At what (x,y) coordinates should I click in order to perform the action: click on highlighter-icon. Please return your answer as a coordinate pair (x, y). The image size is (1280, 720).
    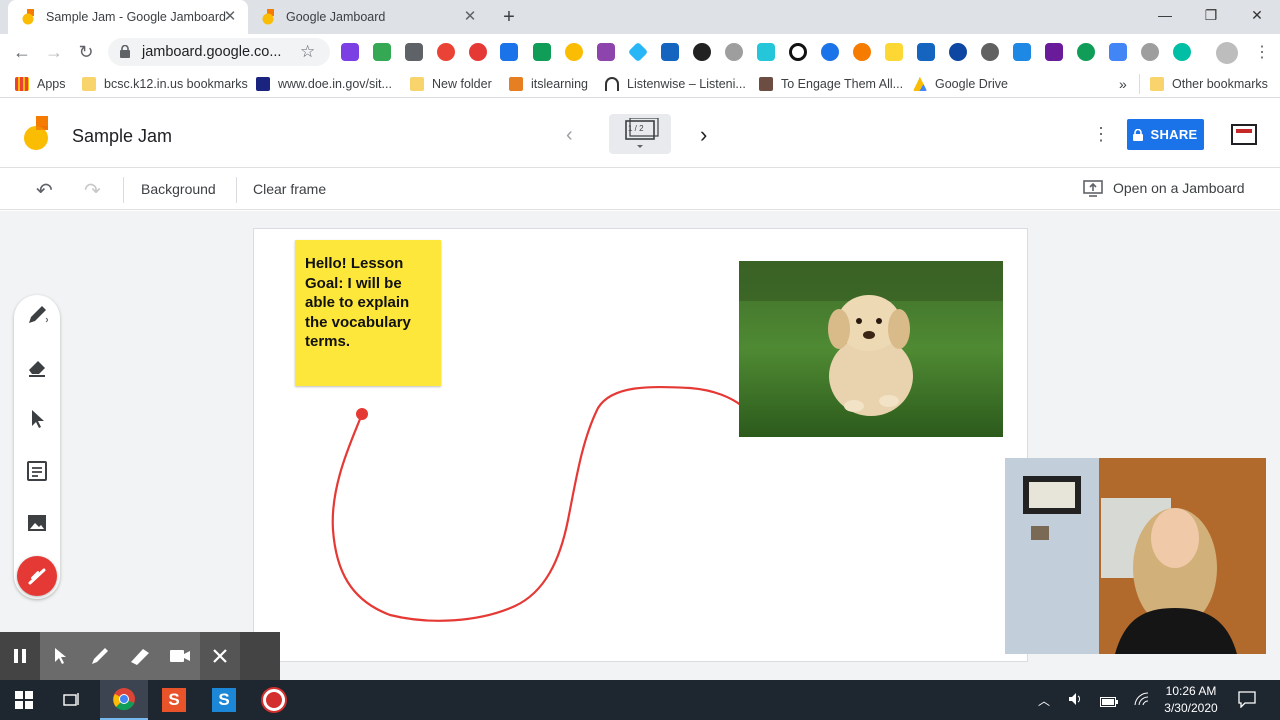
    Looking at the image, I should click on (140, 656).